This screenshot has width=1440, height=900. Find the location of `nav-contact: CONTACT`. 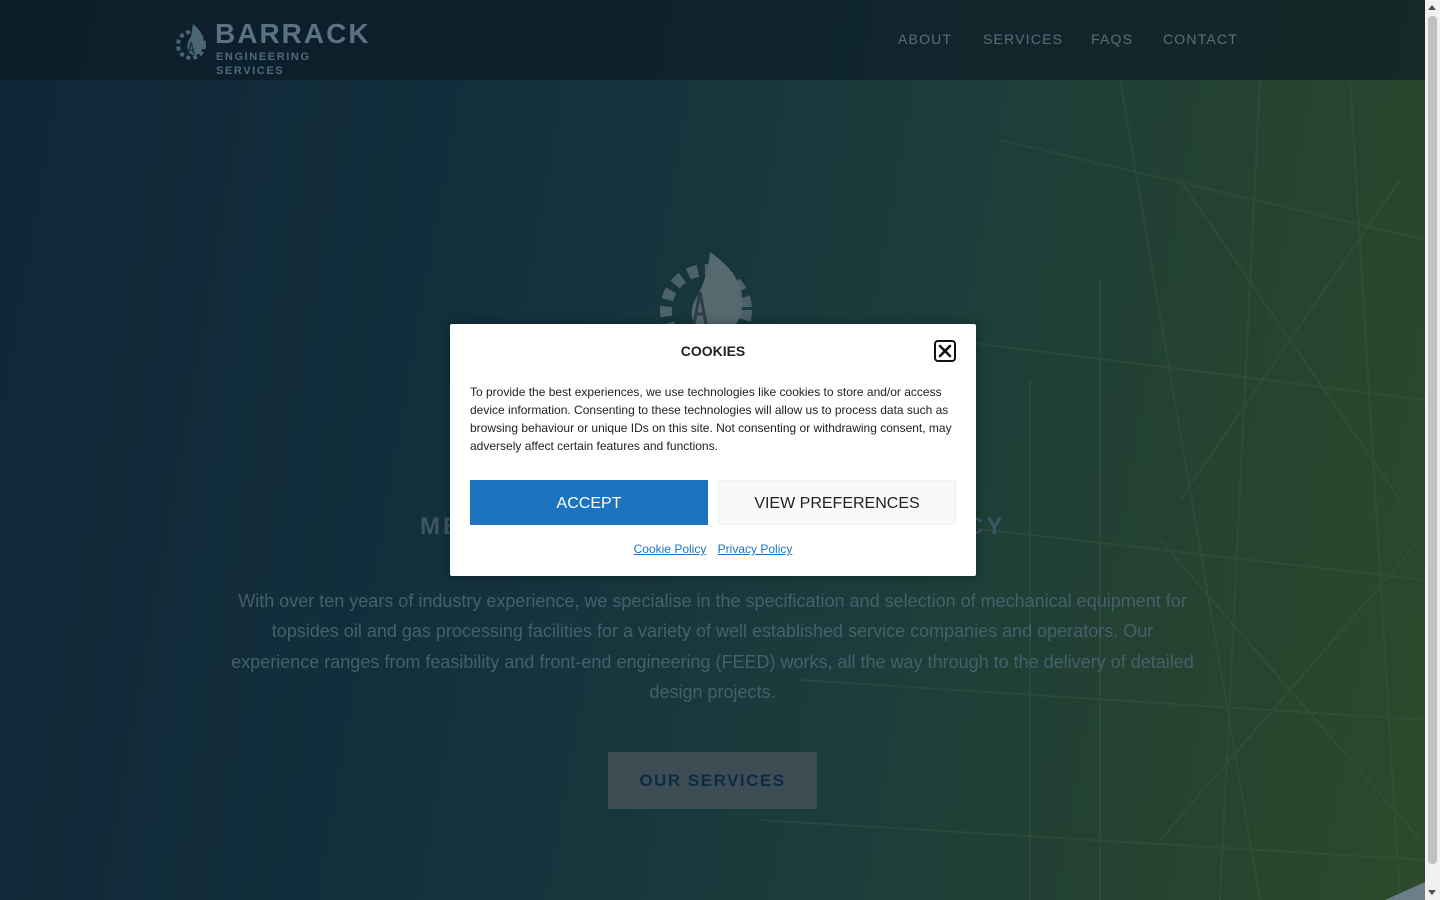

nav-contact: CONTACT is located at coordinates (1200, 39).